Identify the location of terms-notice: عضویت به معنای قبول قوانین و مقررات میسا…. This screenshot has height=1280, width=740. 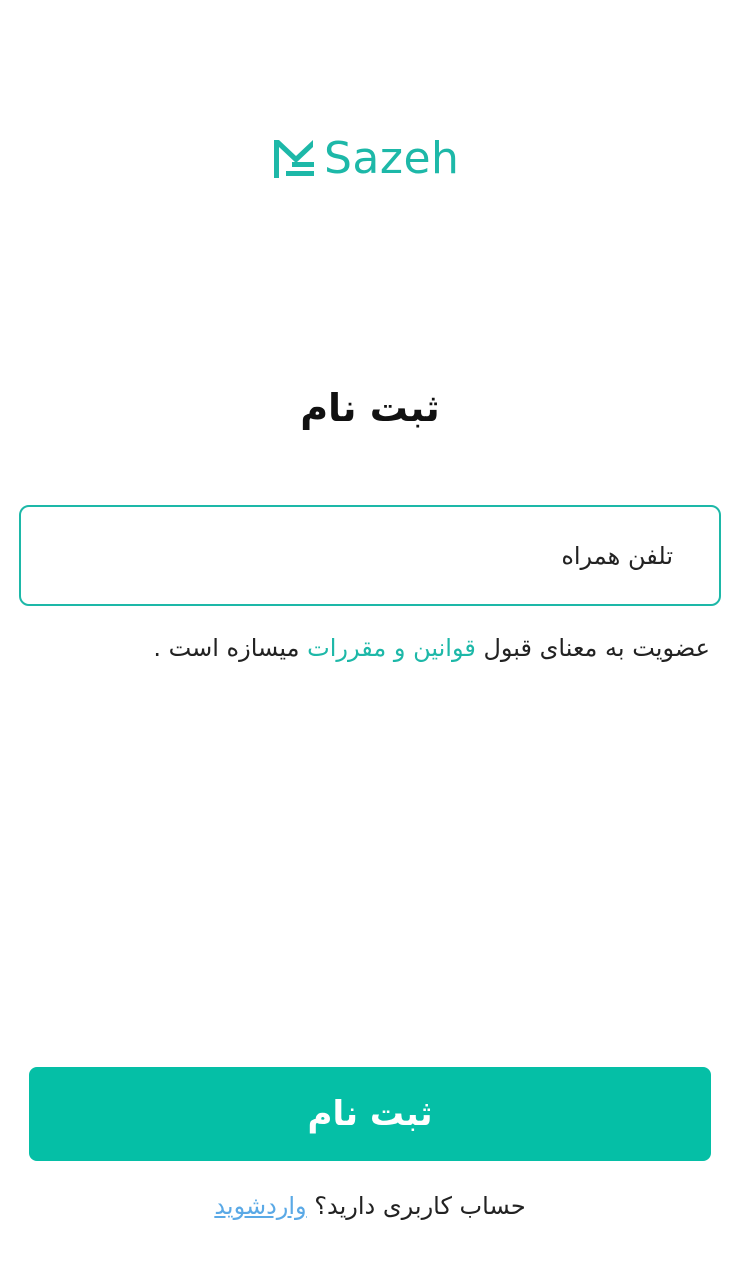
(365, 648).